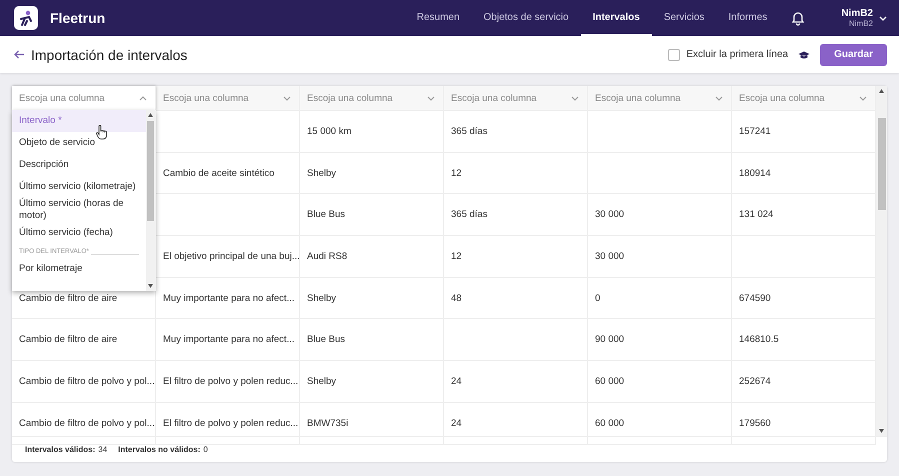  Describe the element at coordinates (526, 18) in the screenshot. I see `nav-tab: Objetos de servicio` at that location.